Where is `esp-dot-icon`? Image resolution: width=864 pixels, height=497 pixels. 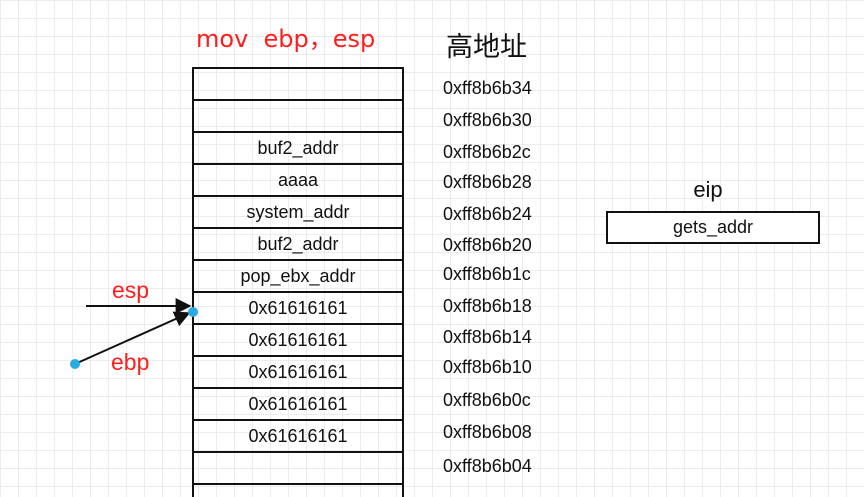 esp-dot-icon is located at coordinates (193, 312).